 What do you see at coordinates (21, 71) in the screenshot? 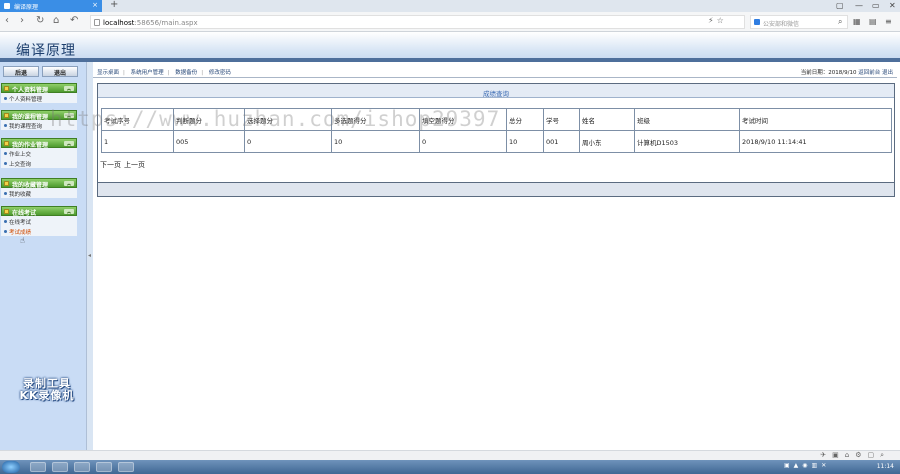
I see `back-button: 后退` at bounding box center [21, 71].